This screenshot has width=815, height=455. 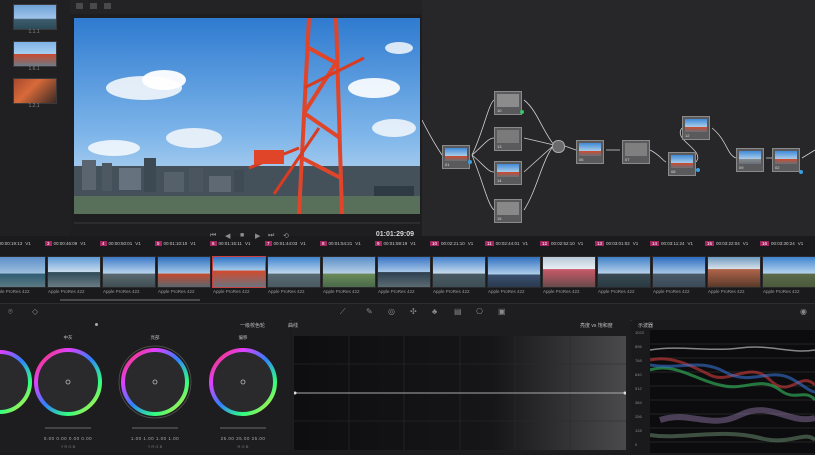 I want to click on curve-graph, so click(x=460, y=393).